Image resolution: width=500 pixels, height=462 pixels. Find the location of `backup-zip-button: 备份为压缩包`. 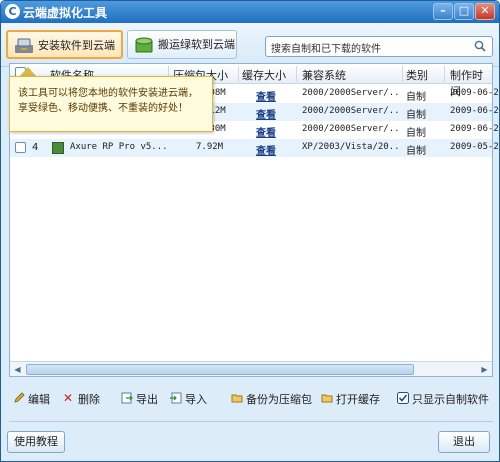

backup-zip-button: 备份为压缩包 is located at coordinates (271, 399).